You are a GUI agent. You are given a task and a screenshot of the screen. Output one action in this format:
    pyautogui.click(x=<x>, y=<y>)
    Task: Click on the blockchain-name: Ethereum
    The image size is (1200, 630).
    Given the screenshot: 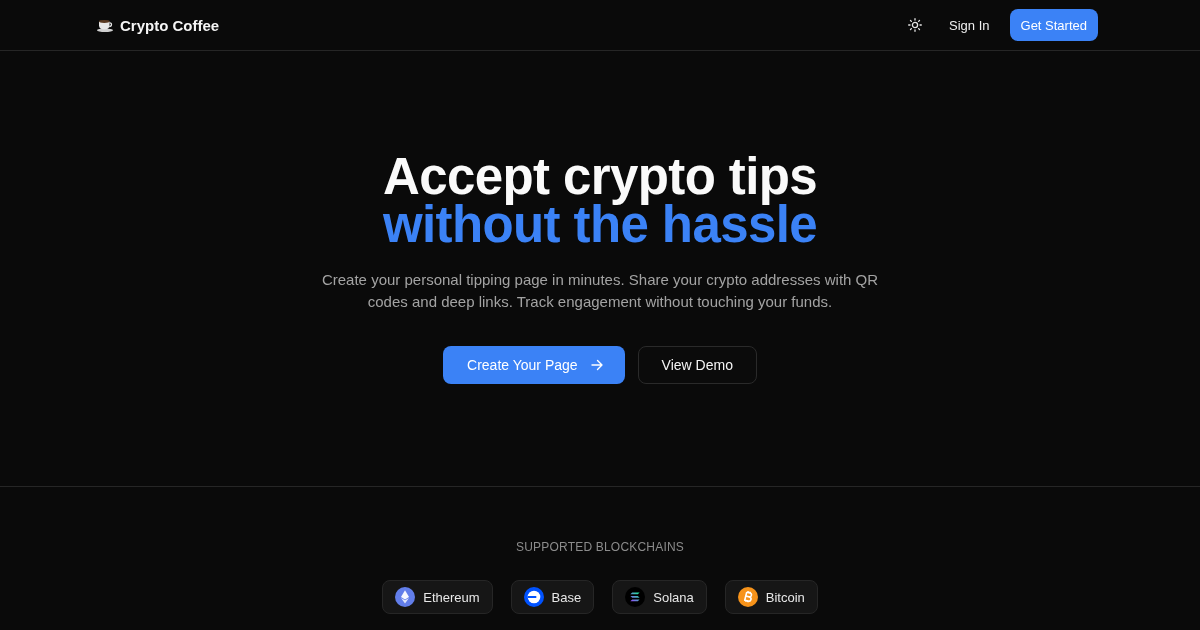 What is the action you would take?
    pyautogui.click(x=451, y=597)
    